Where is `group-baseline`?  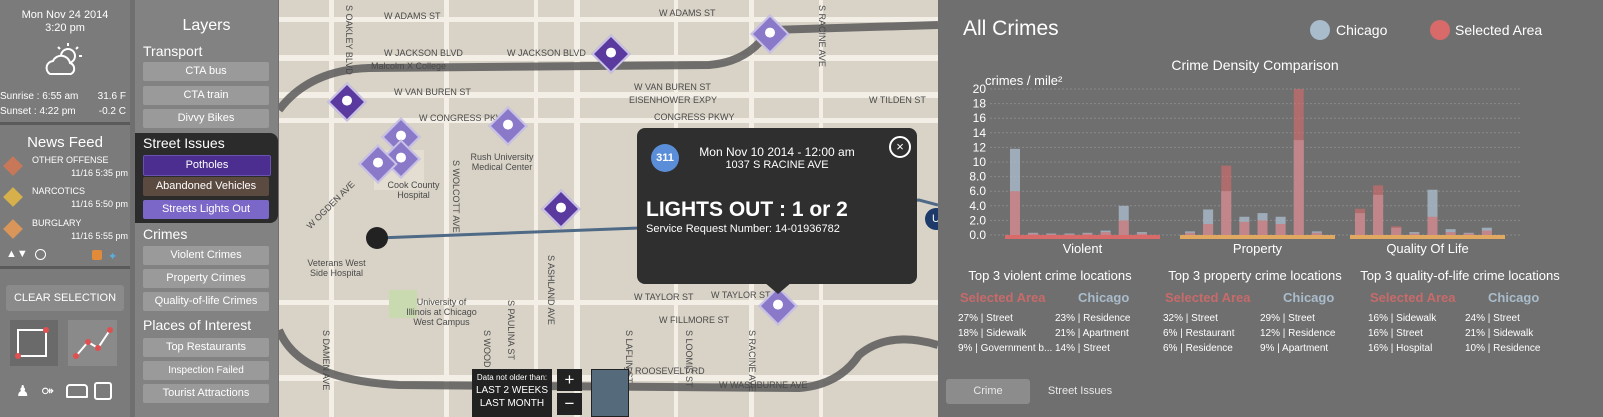
group-baseline is located at coordinates (1257, 237).